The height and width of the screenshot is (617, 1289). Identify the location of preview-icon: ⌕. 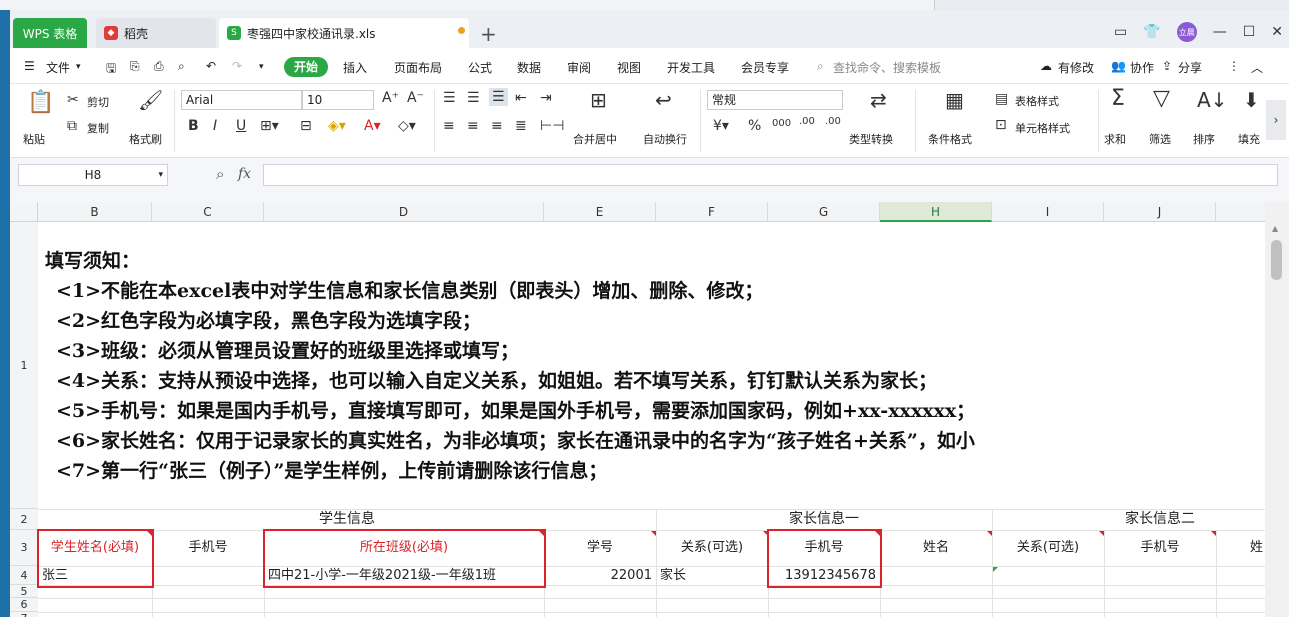
(181, 66).